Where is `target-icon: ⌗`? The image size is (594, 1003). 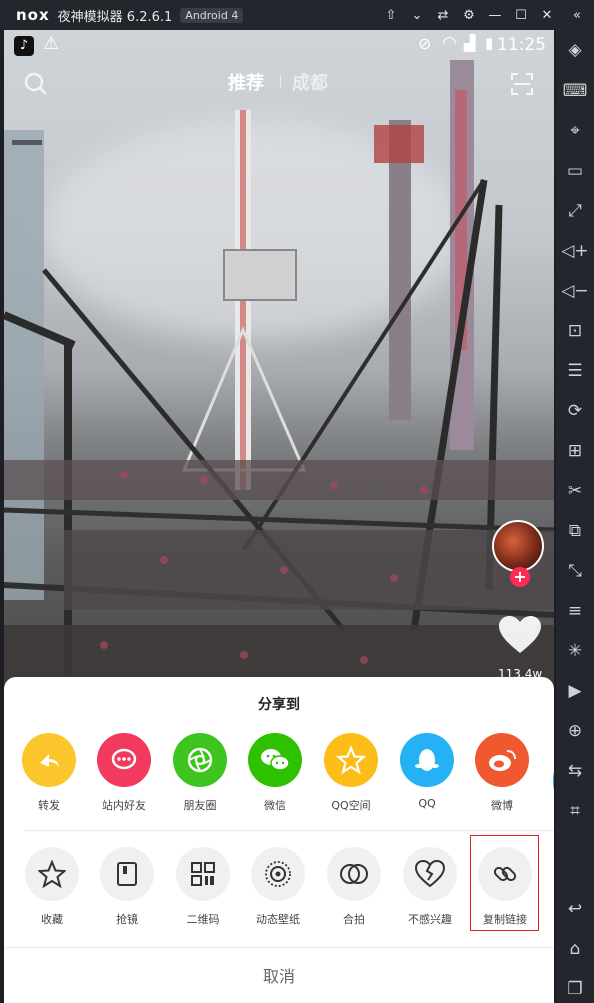 target-icon: ⌗ is located at coordinates (575, 811).